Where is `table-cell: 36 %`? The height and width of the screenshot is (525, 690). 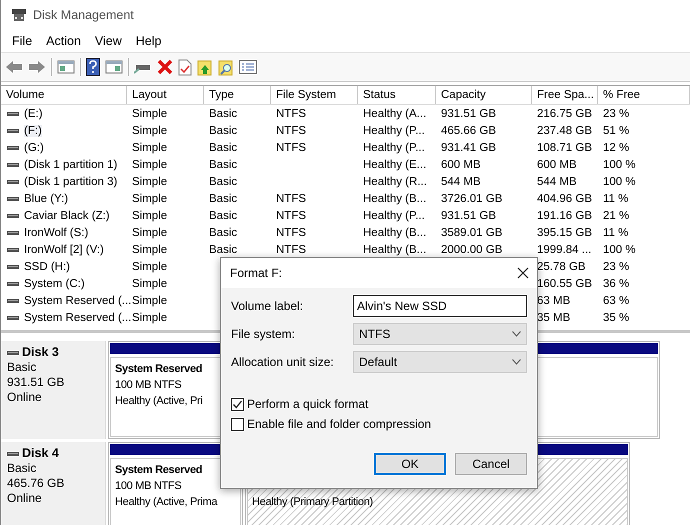
table-cell: 36 % is located at coordinates (616, 284).